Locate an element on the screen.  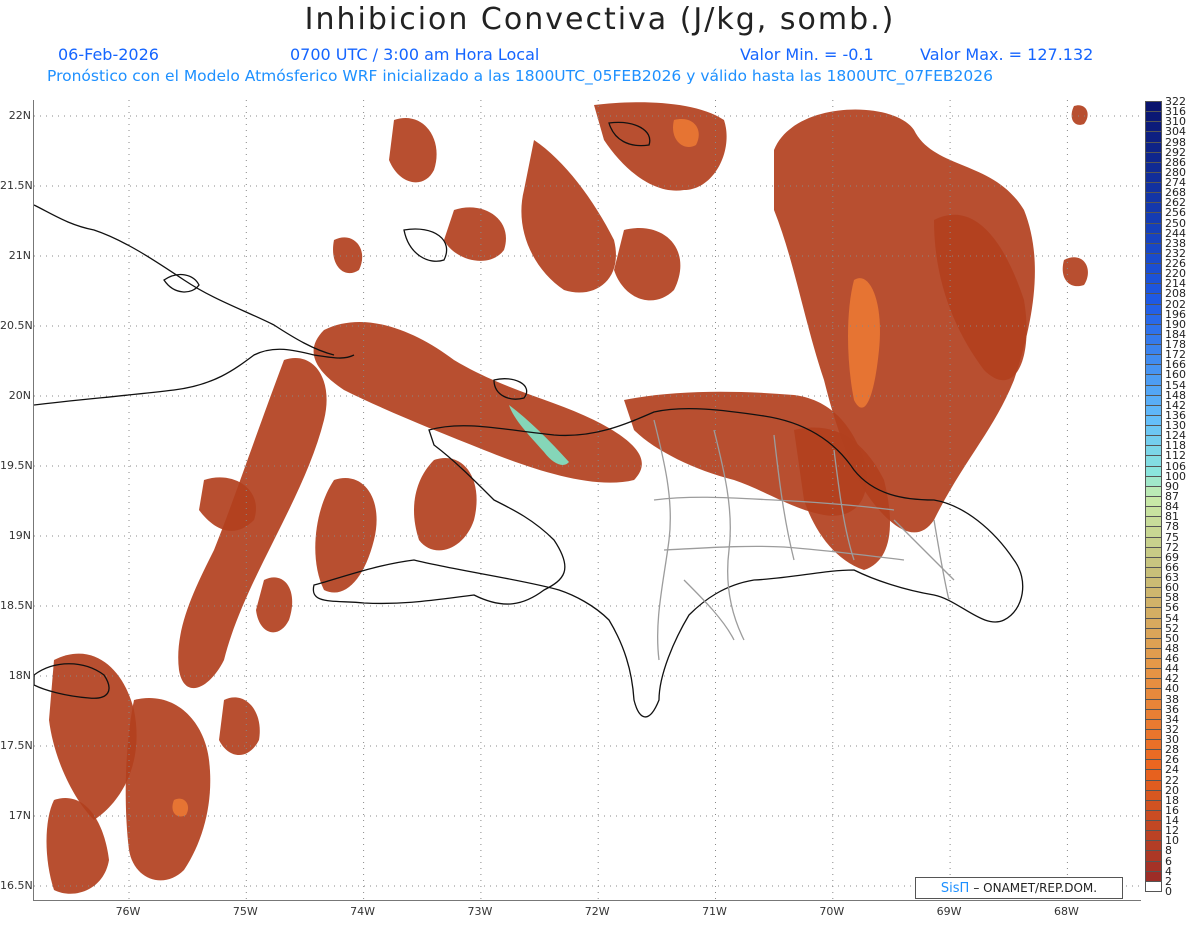
lat-label: 19N is located at coordinates (19, 535).